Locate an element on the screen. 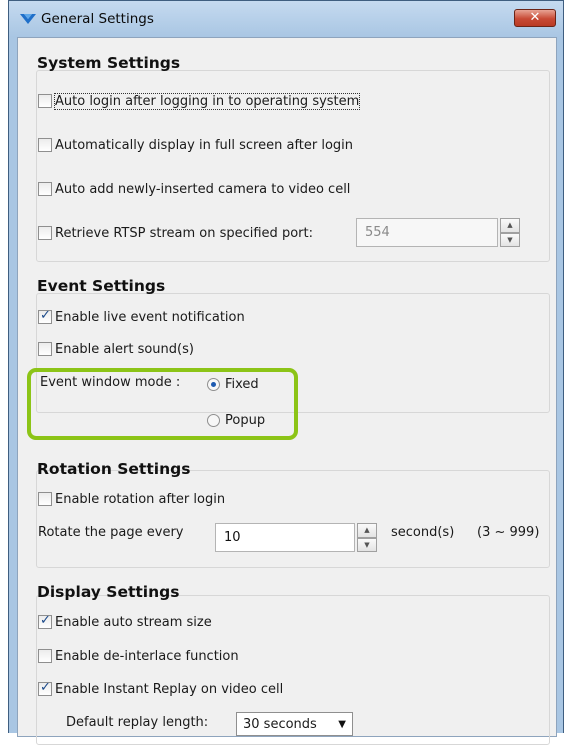 This screenshot has width=573, height=745. event-window-mode-label: Event window mode : is located at coordinates (110, 382).